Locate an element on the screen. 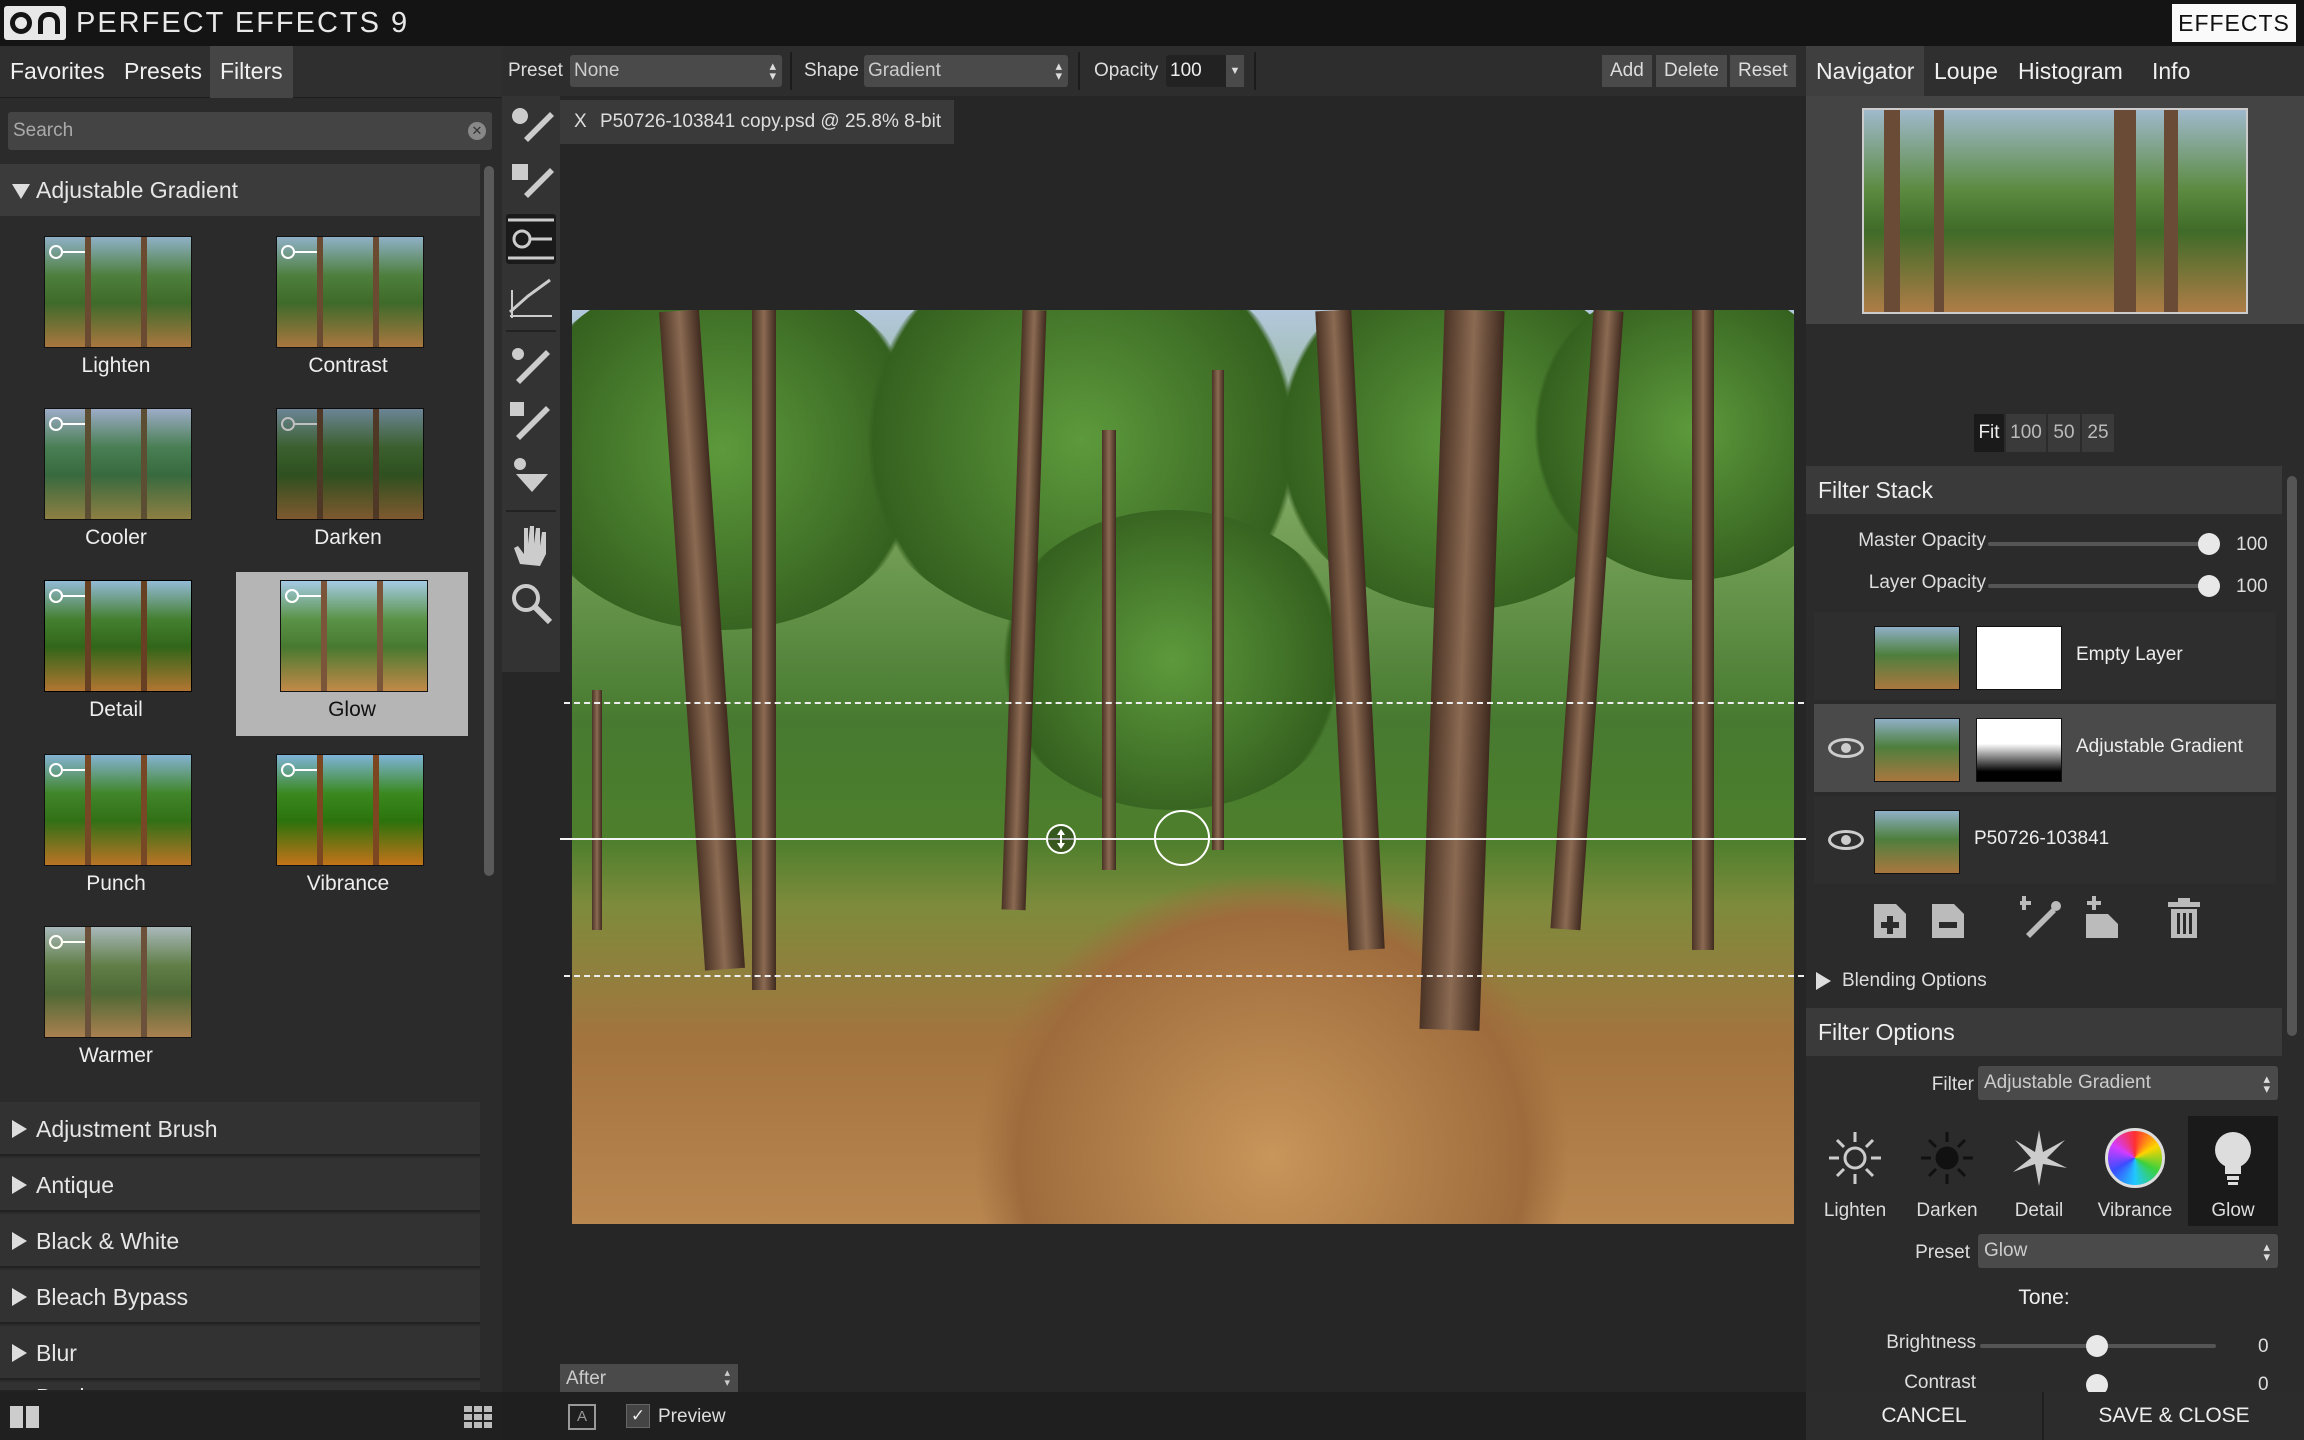 This screenshot has height=1440, width=2304. master-opacity-knob is located at coordinates (2209, 544).